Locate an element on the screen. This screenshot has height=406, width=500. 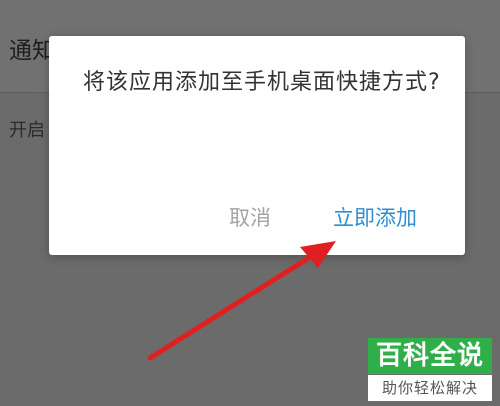
cancel-button: 取消 is located at coordinates (250, 218).